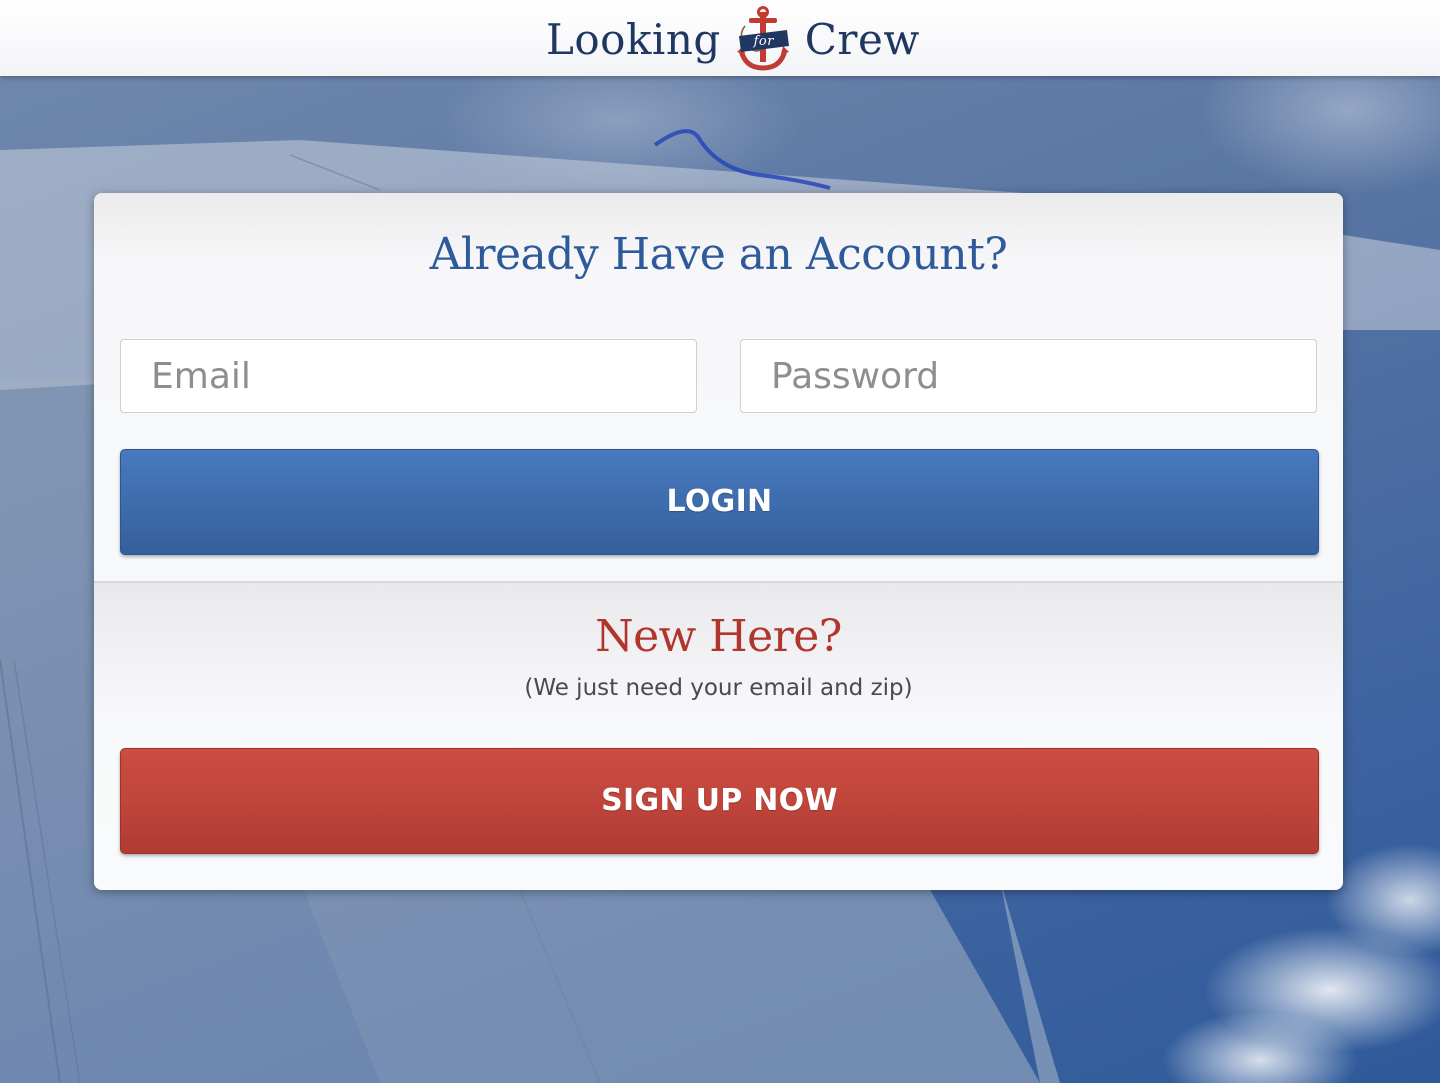  I want to click on site-logo: Looking for Crew, so click(733, 39).